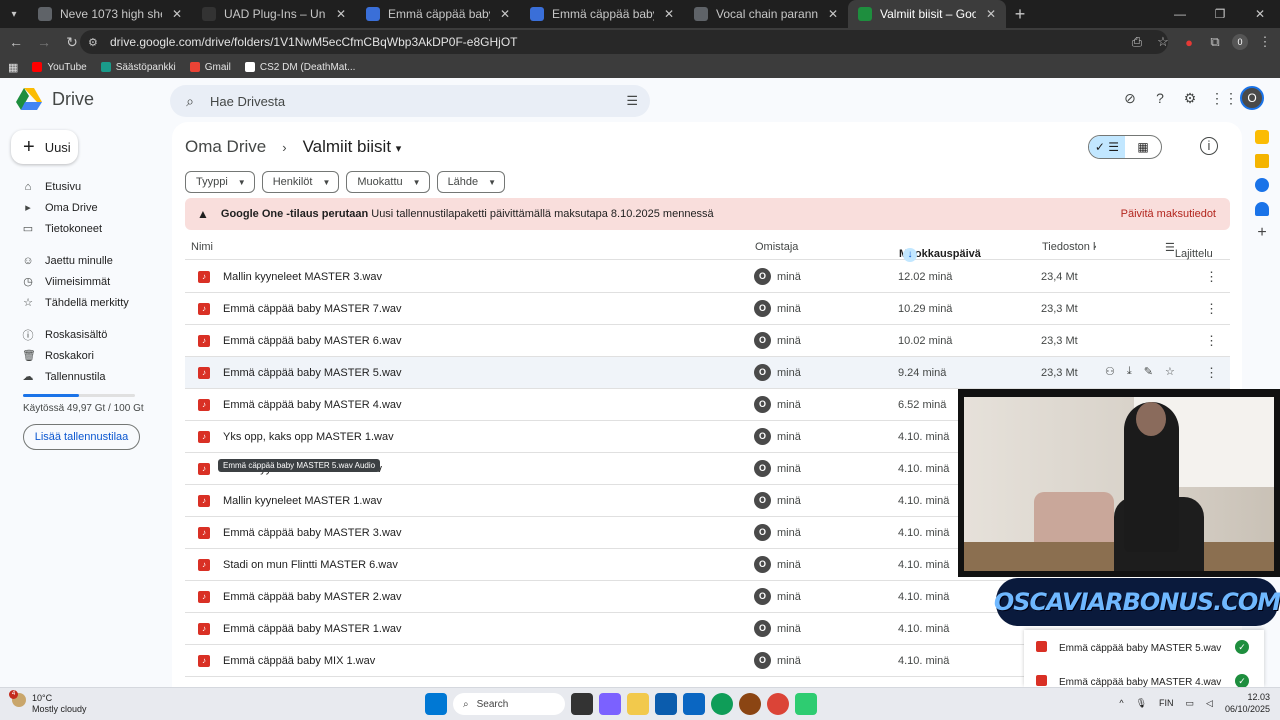 The height and width of the screenshot is (720, 1280). Describe the element at coordinates (1160, 98) in the screenshot. I see `help-icon: ?` at that location.